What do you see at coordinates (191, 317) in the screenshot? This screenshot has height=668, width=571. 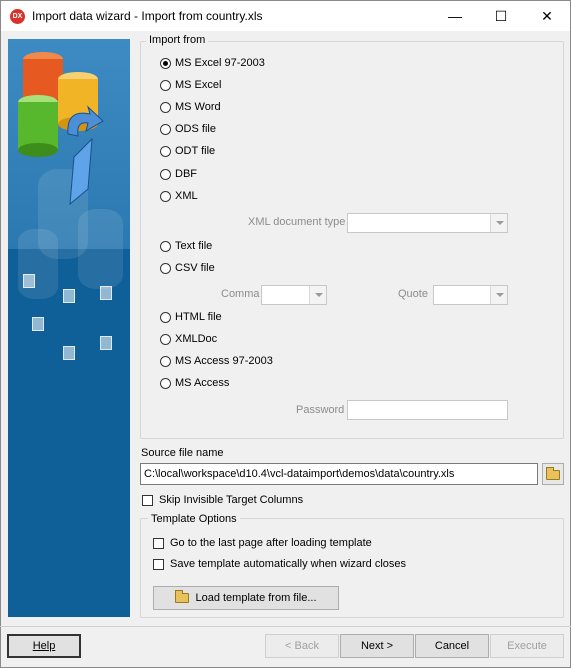 I see `radio-html-file: HTML file` at bounding box center [191, 317].